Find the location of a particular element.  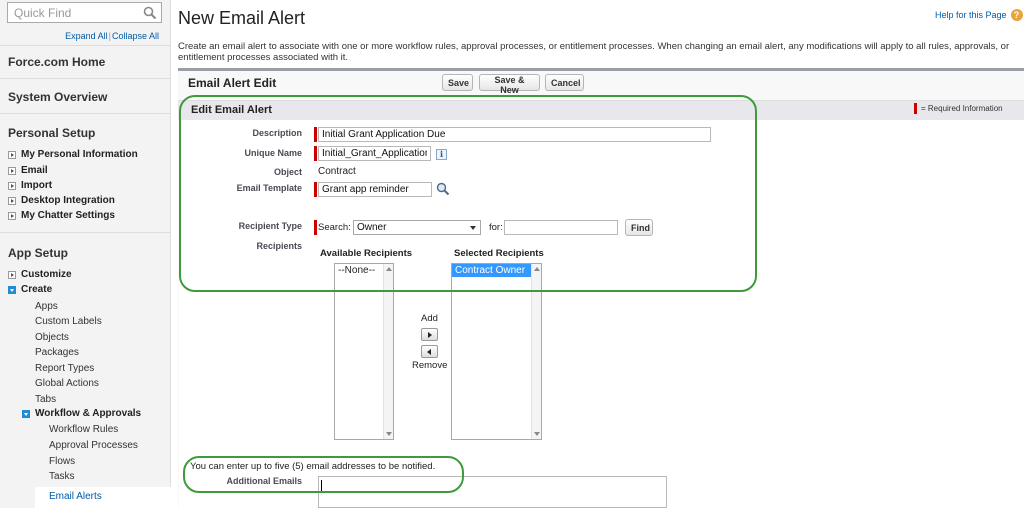

sidebar-item-email: Email is located at coordinates (28, 170).